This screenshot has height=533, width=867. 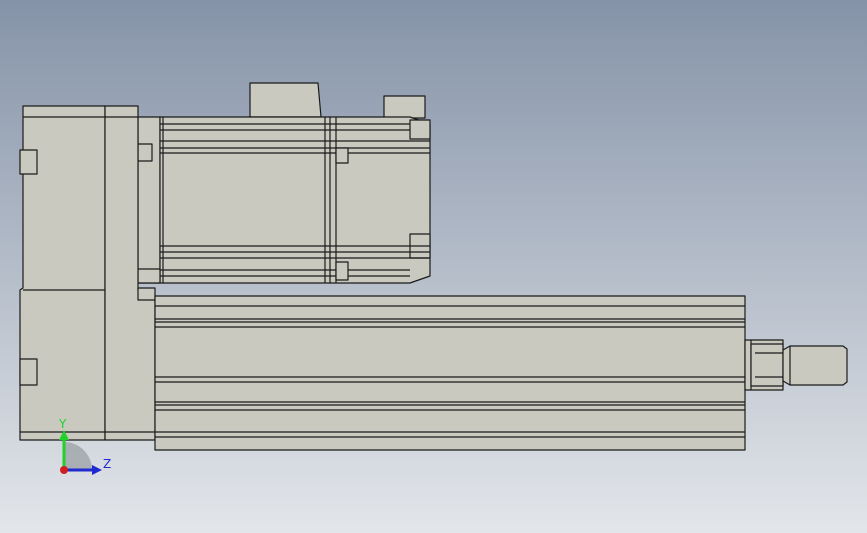 What do you see at coordinates (285, 100) in the screenshot?
I see `motor-connector-left` at bounding box center [285, 100].